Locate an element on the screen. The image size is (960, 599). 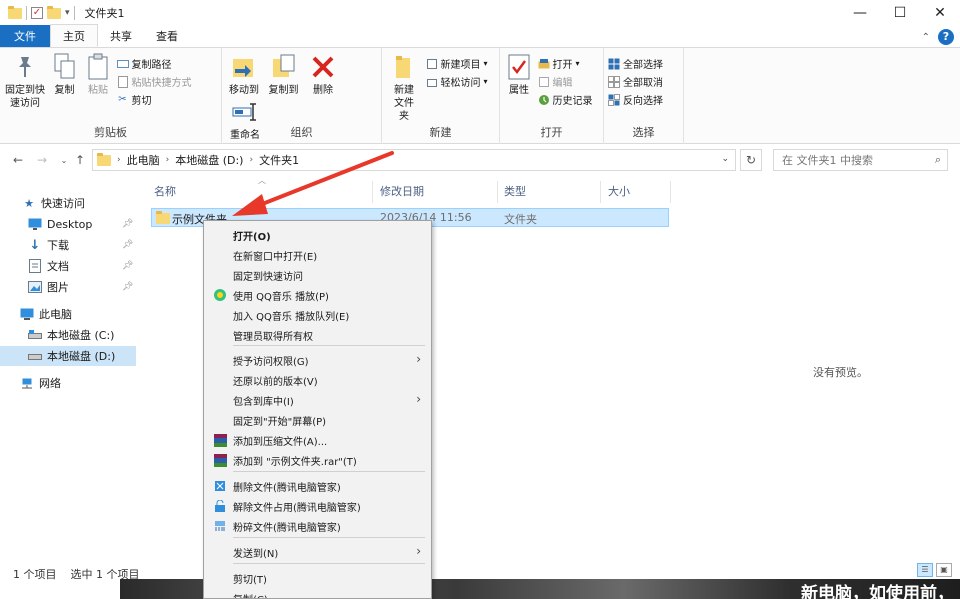
tab-file: 文件 is located at coordinates (25, 36).